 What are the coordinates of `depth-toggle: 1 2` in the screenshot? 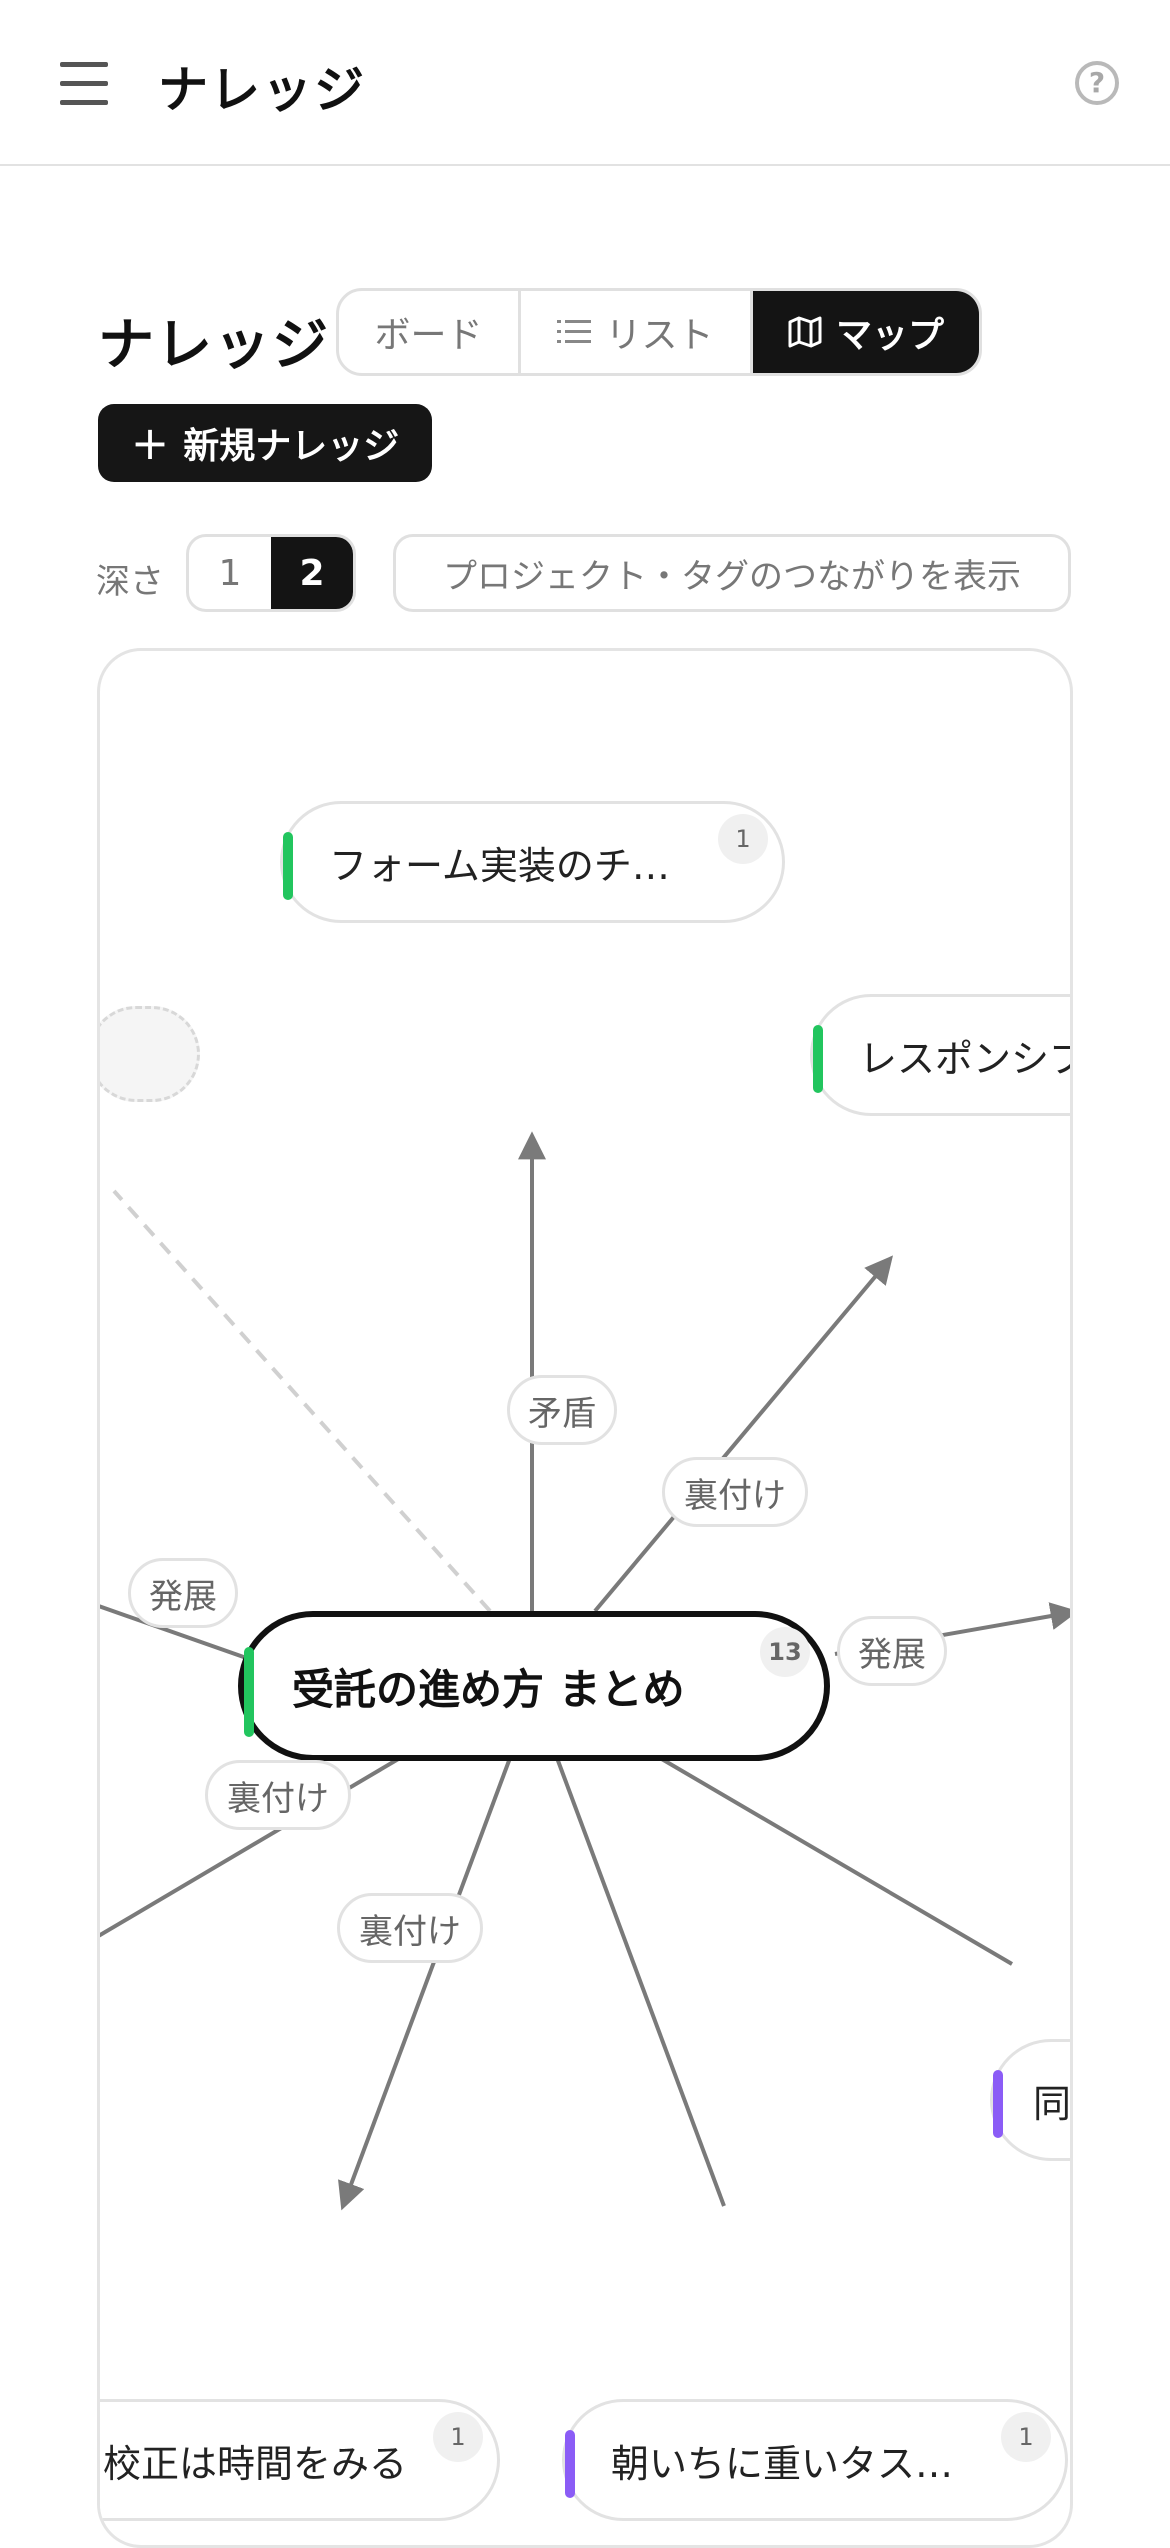 It's located at (271, 573).